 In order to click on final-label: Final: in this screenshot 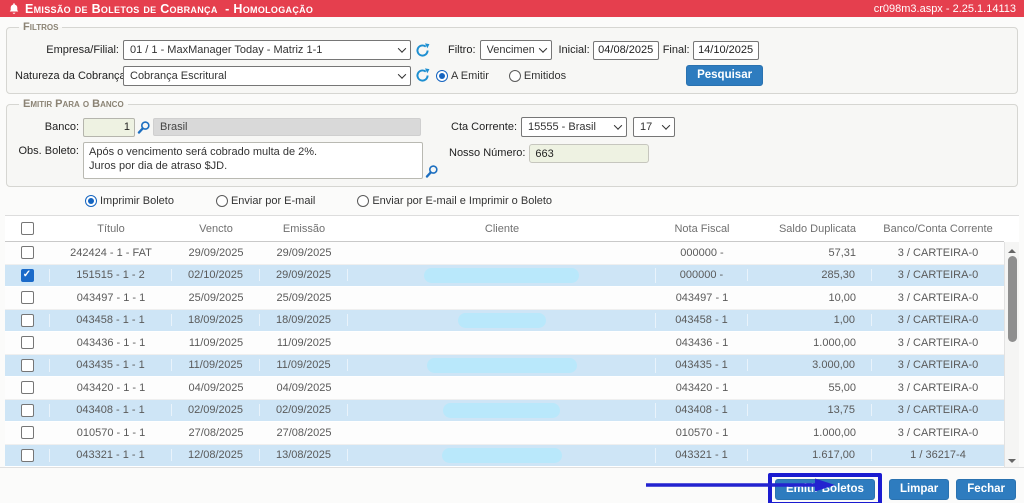, I will do `click(676, 50)`.